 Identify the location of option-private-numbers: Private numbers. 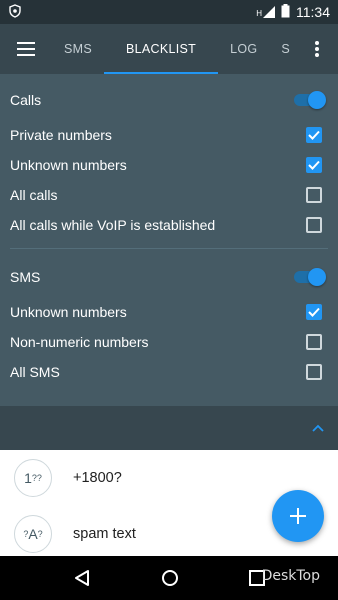
(169, 135).